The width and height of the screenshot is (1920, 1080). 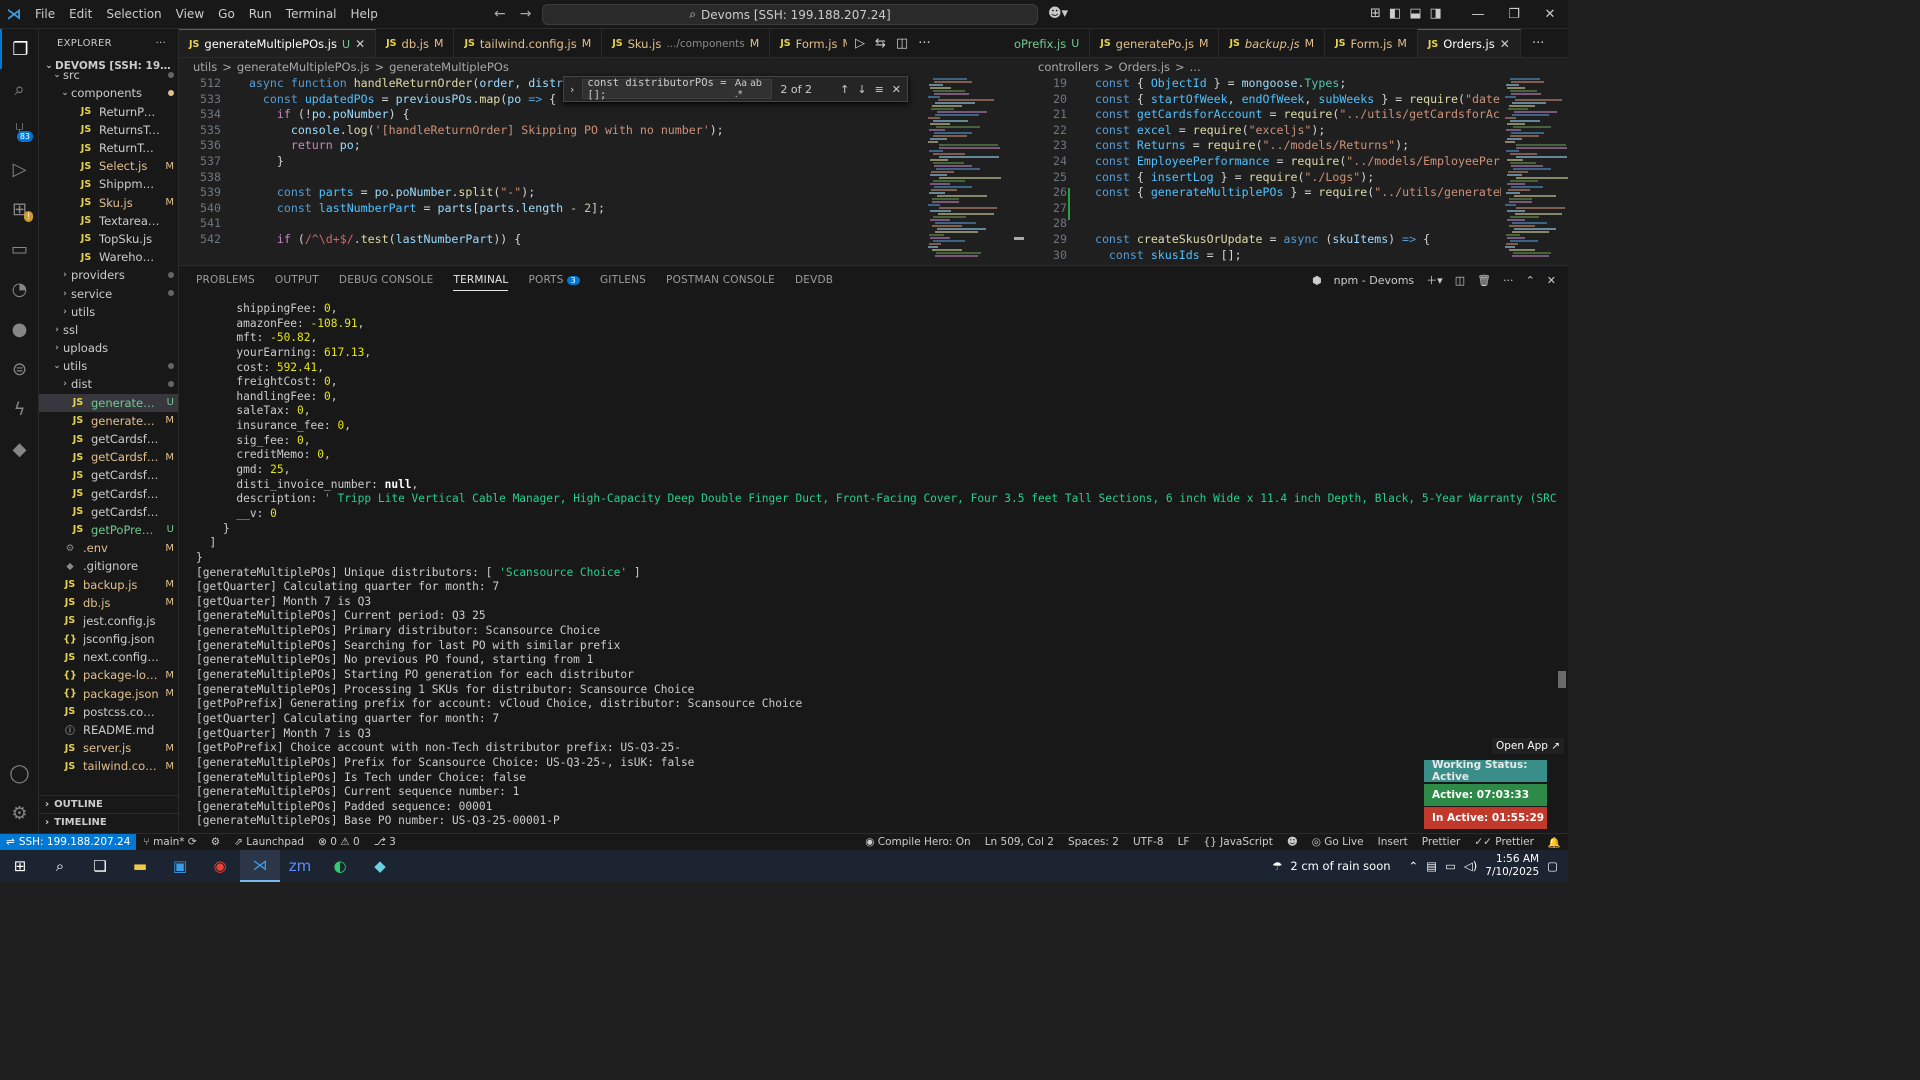 I want to click on file-item: JS Select.js M, so click(x=108, y=166).